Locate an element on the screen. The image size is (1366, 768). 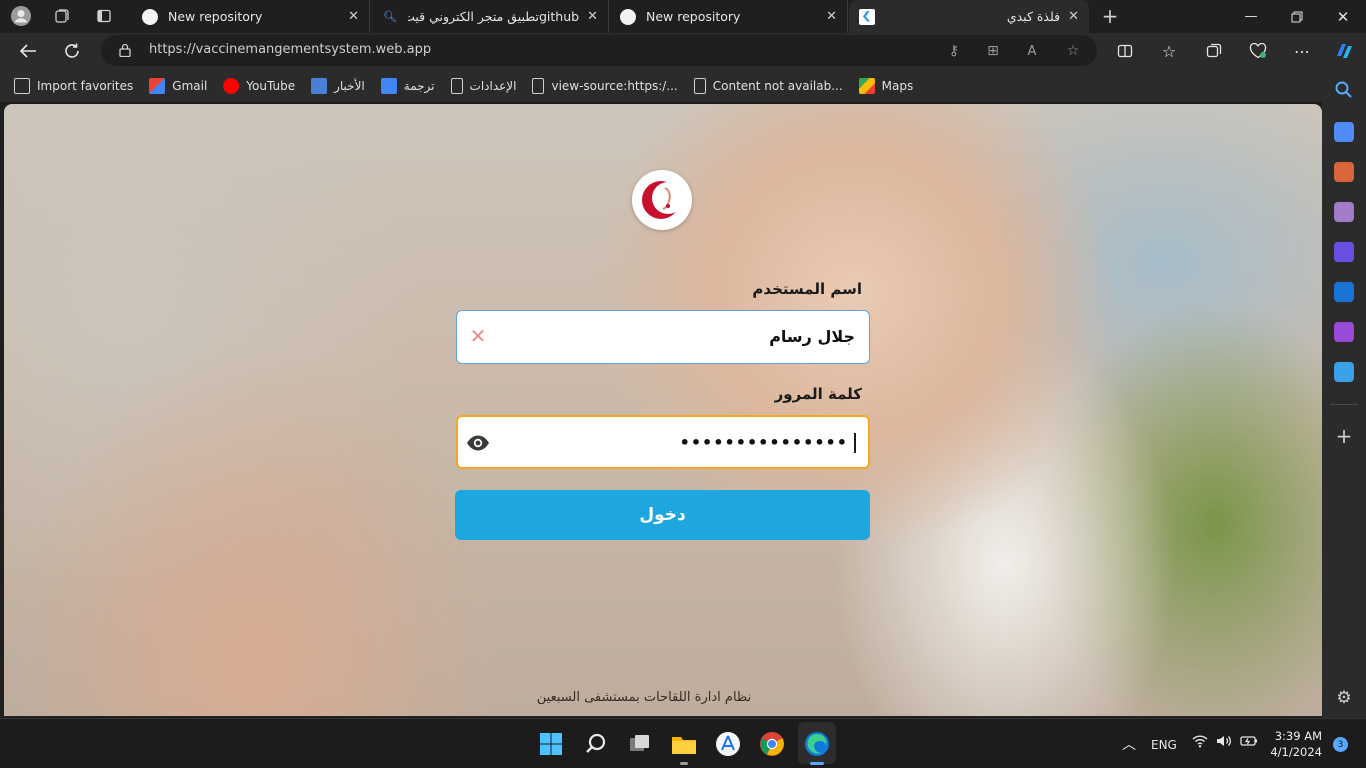
show-hidden-icons-chevron: ︿ is located at coordinates (1129, 744).